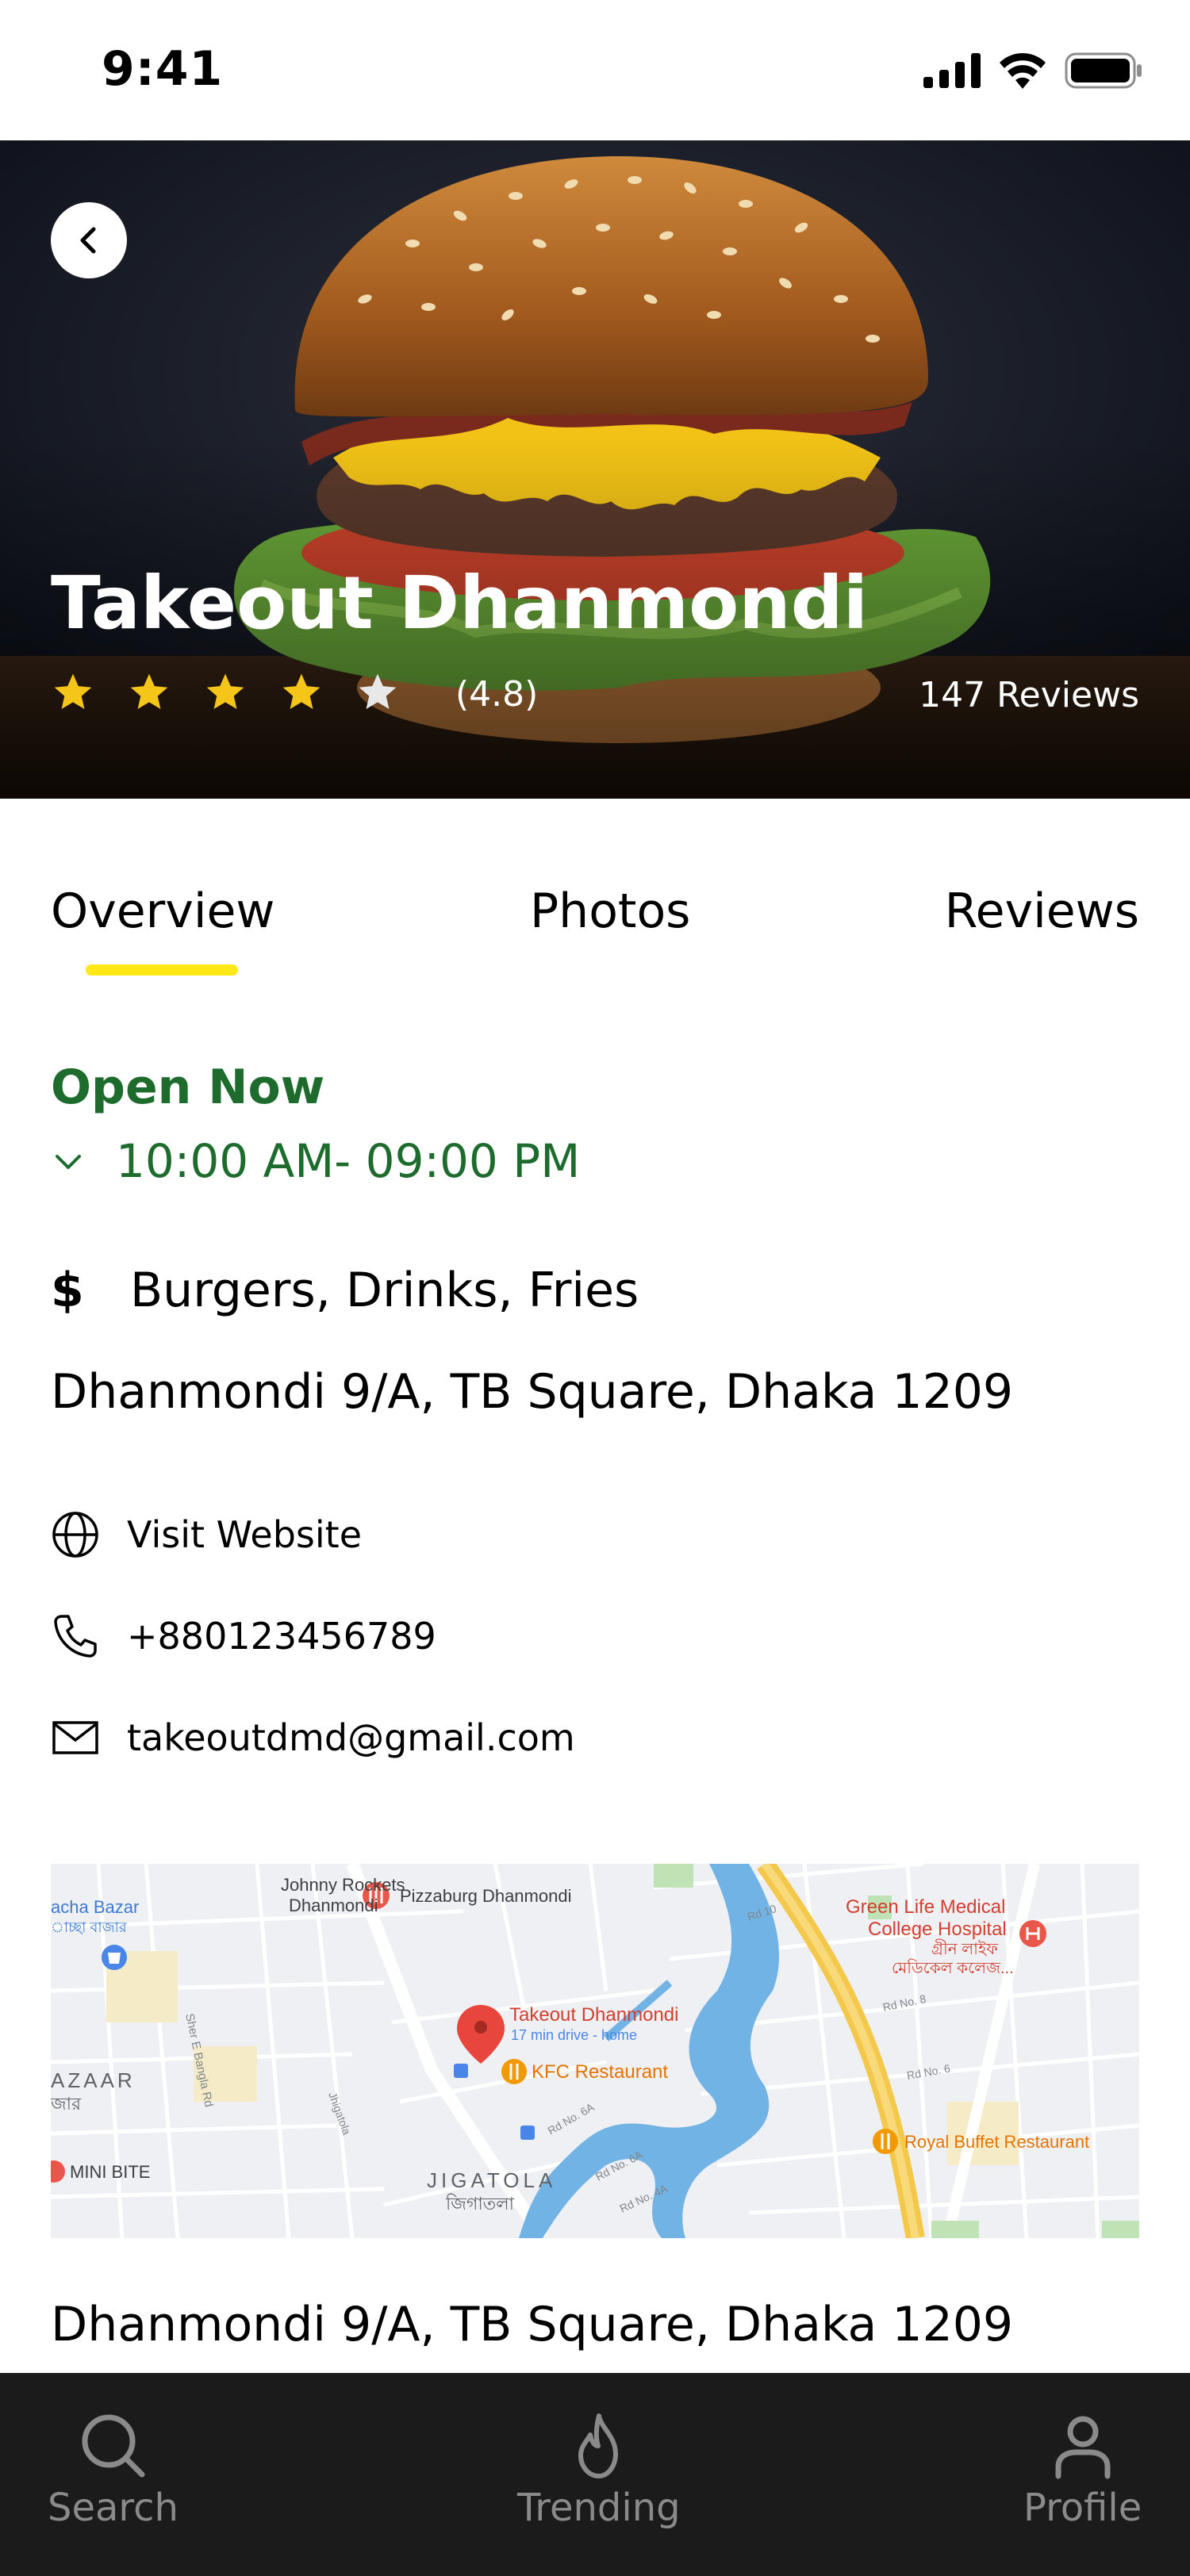 The height and width of the screenshot is (2576, 1190). What do you see at coordinates (162, 912) in the screenshot?
I see `tab-overview: Overview` at bounding box center [162, 912].